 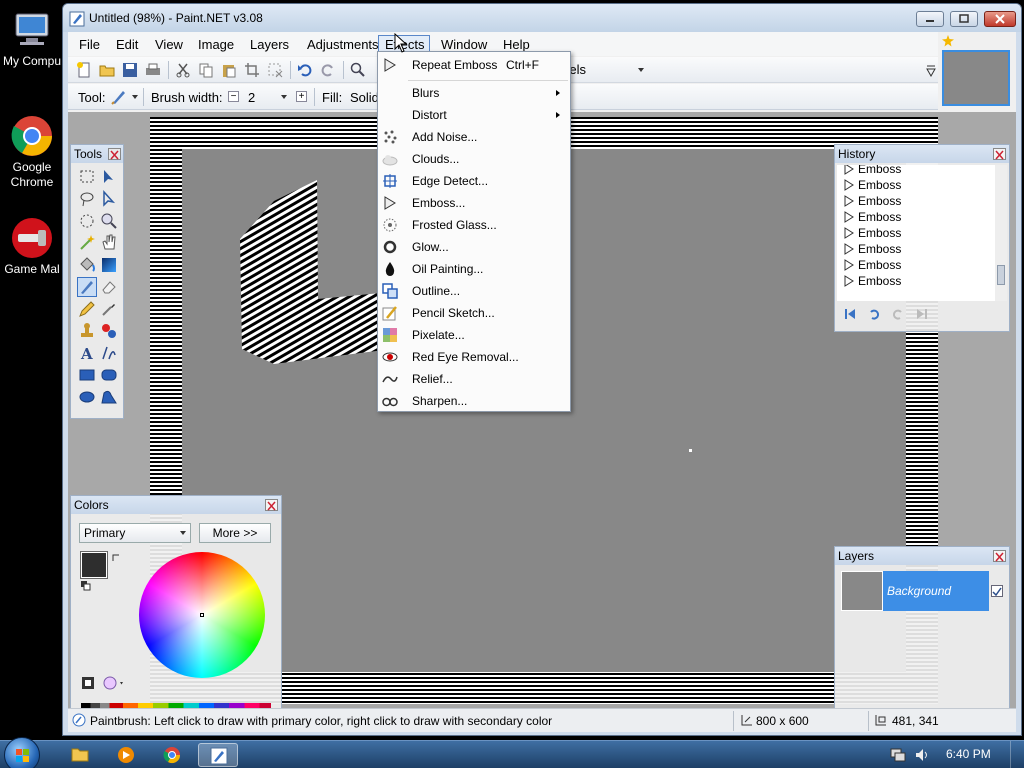 I want to click on freeform-shape-tool-icon, so click(x=109, y=397).